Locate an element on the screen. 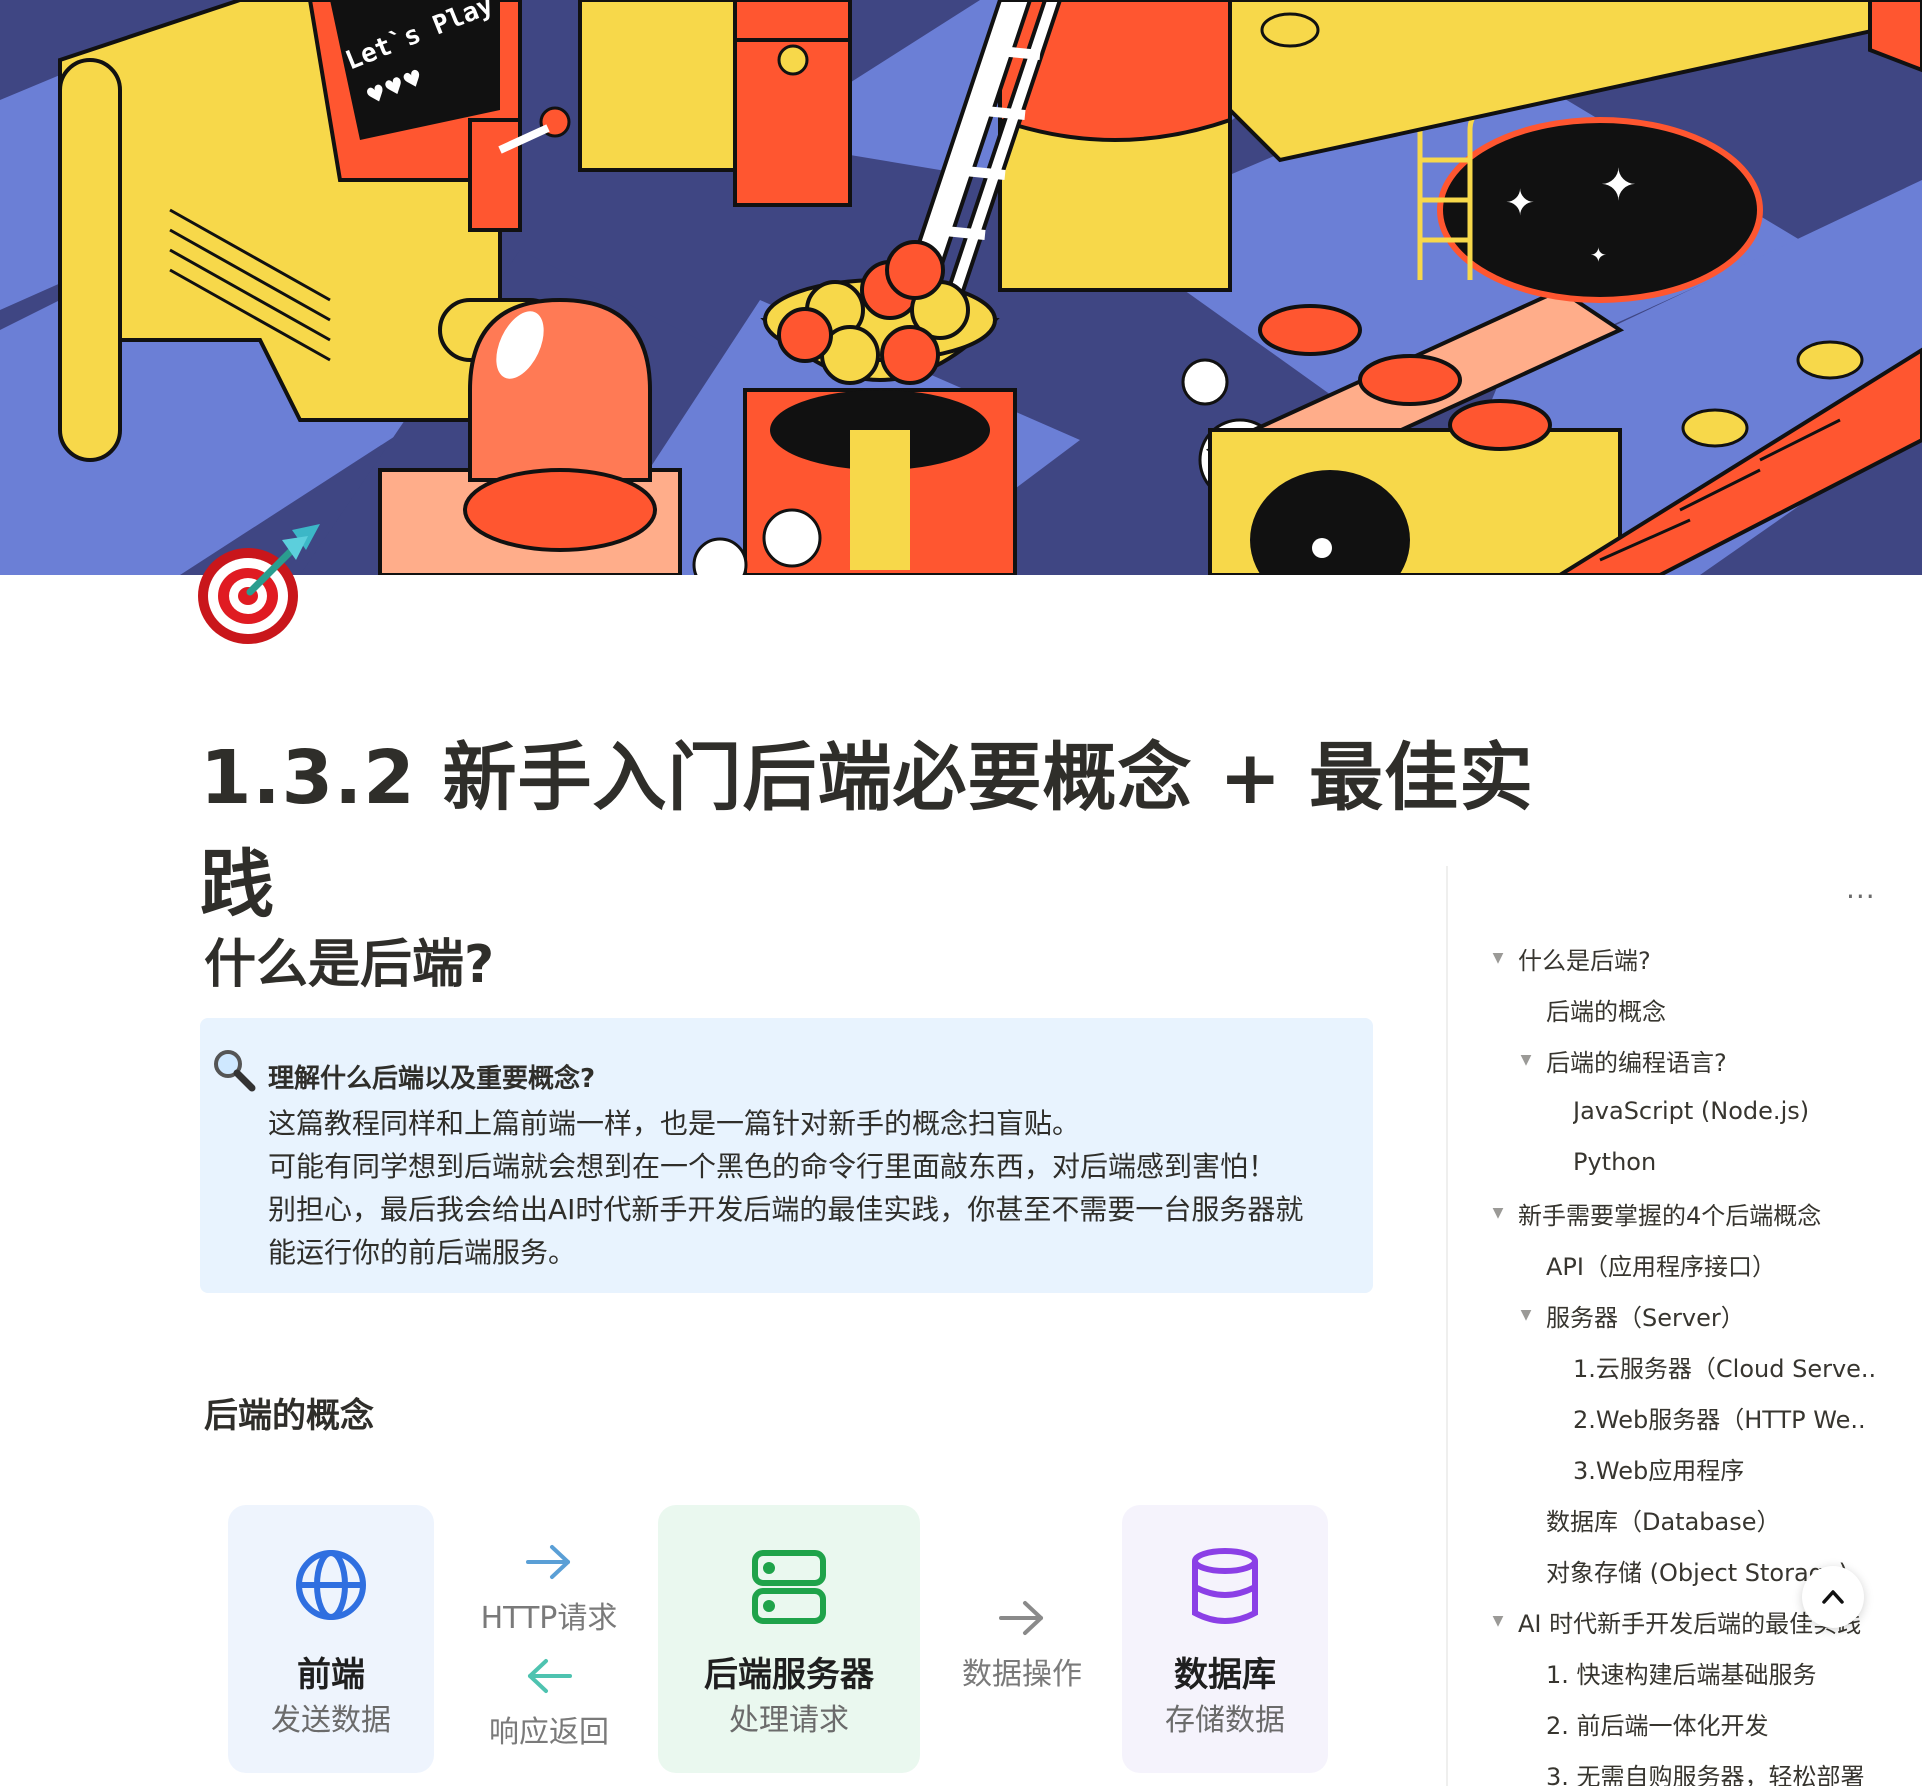 The width and height of the screenshot is (1922, 1786). toc-item-label: 后端的编程语言? is located at coordinates (1636, 1062).